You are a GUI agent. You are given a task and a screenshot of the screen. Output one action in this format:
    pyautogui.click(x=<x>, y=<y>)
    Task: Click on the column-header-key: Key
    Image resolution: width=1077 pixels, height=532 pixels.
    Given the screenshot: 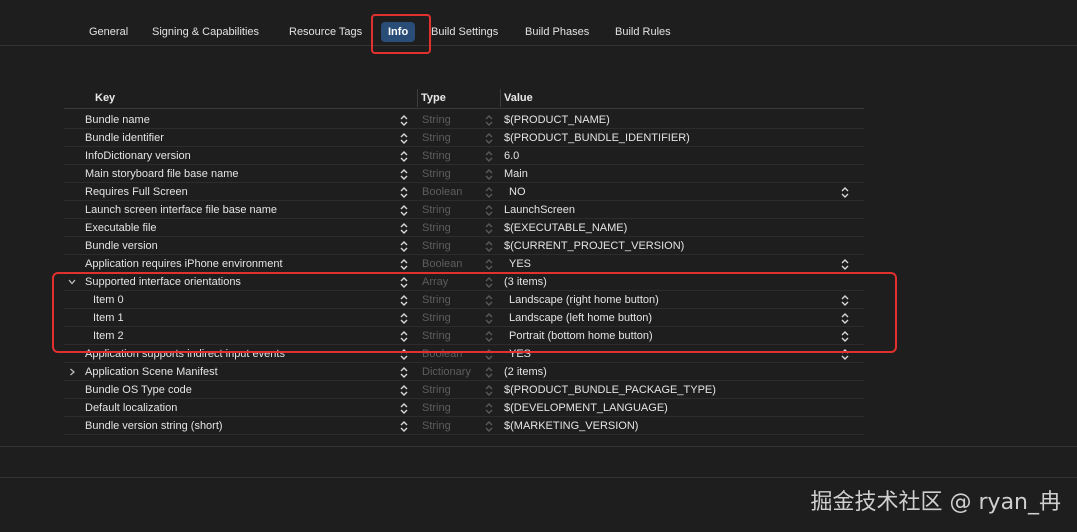 What is the action you would take?
    pyautogui.click(x=105, y=98)
    